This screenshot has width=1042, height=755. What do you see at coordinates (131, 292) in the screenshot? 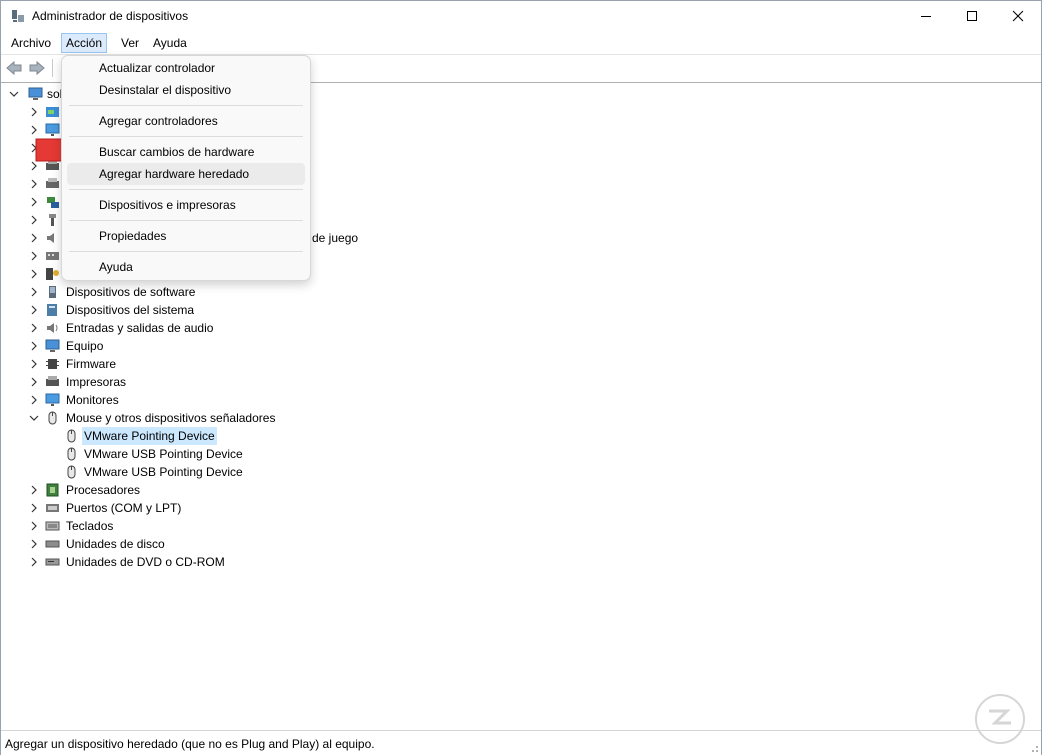
I see `tree-label: Dispositivos de software` at bounding box center [131, 292].